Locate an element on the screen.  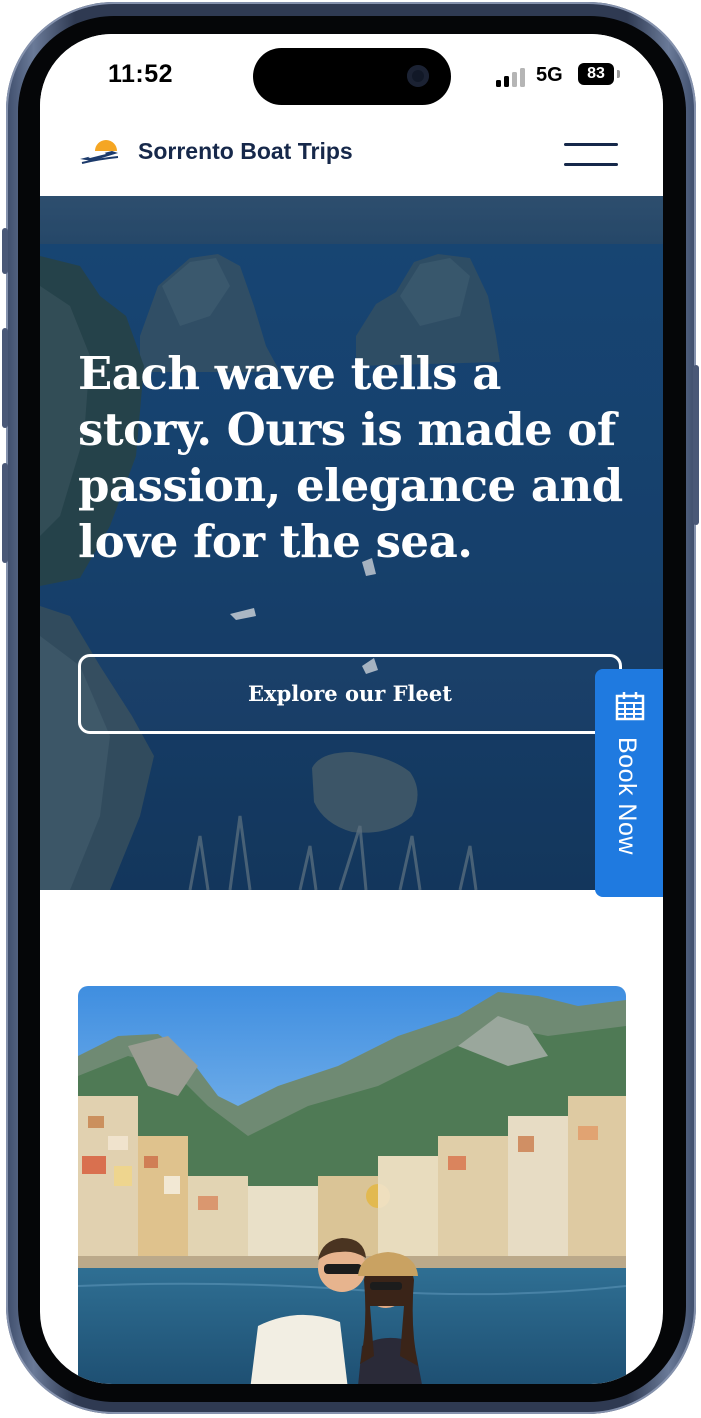
battery-cap is located at coordinates (618, 74).